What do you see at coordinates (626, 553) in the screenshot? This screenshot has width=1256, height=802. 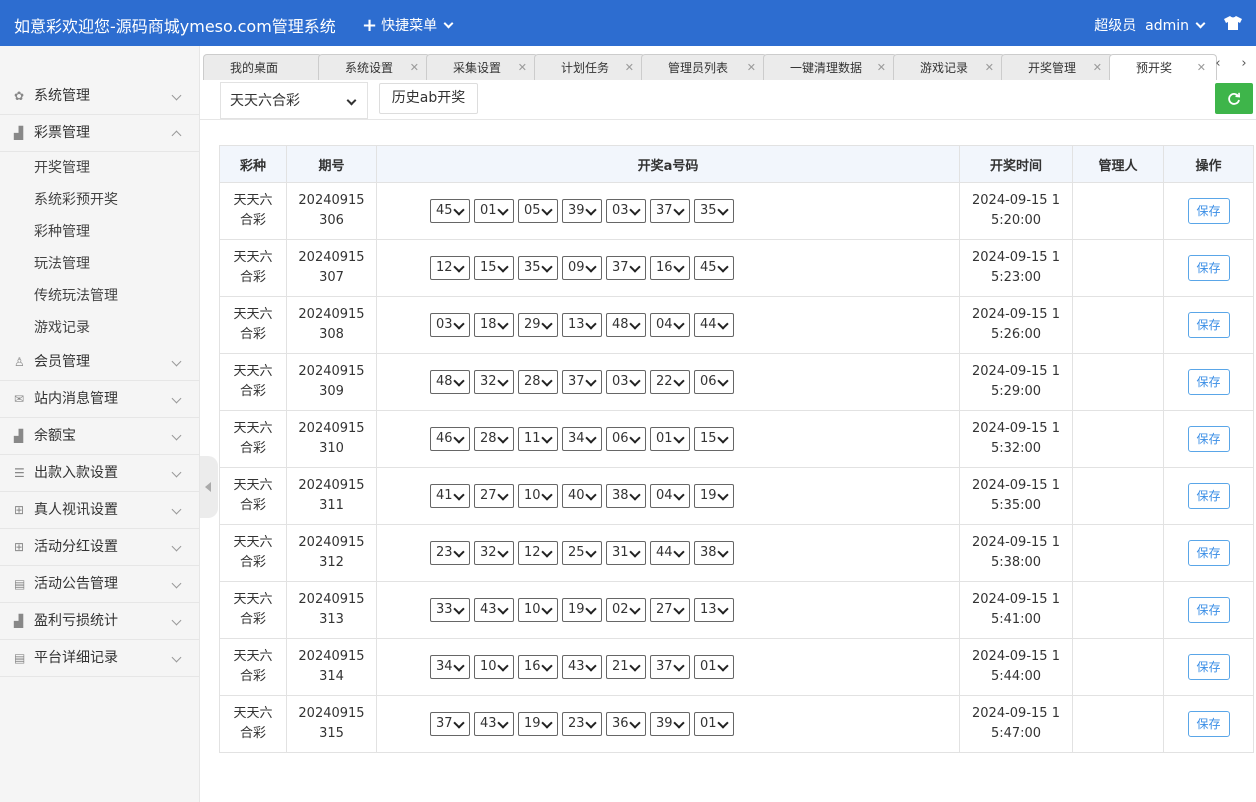 I see `number-select: 31` at bounding box center [626, 553].